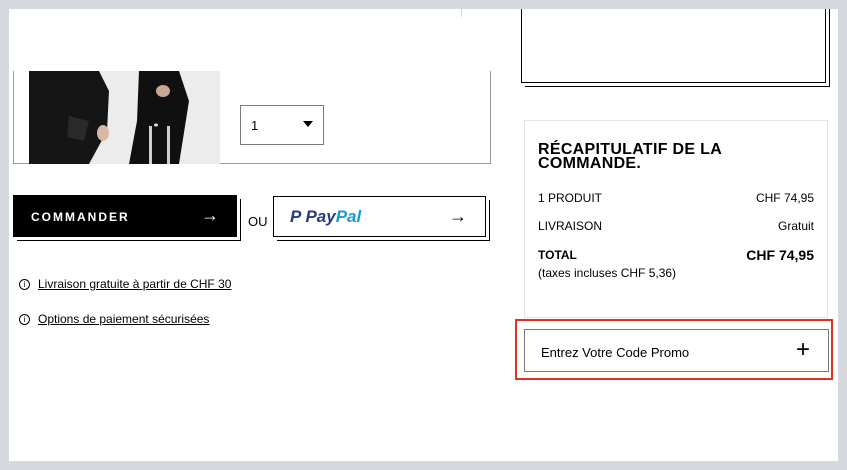  What do you see at coordinates (673, 46) in the screenshot?
I see `upper-summary-box` at bounding box center [673, 46].